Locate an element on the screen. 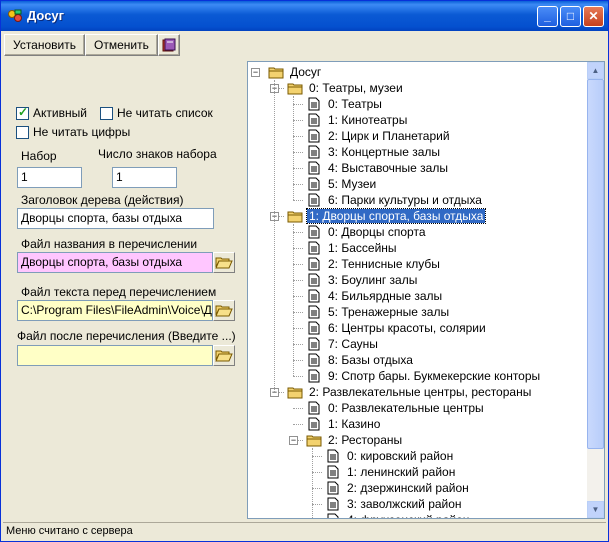  no-read-list-label: Не читать список is located at coordinates (165, 113).